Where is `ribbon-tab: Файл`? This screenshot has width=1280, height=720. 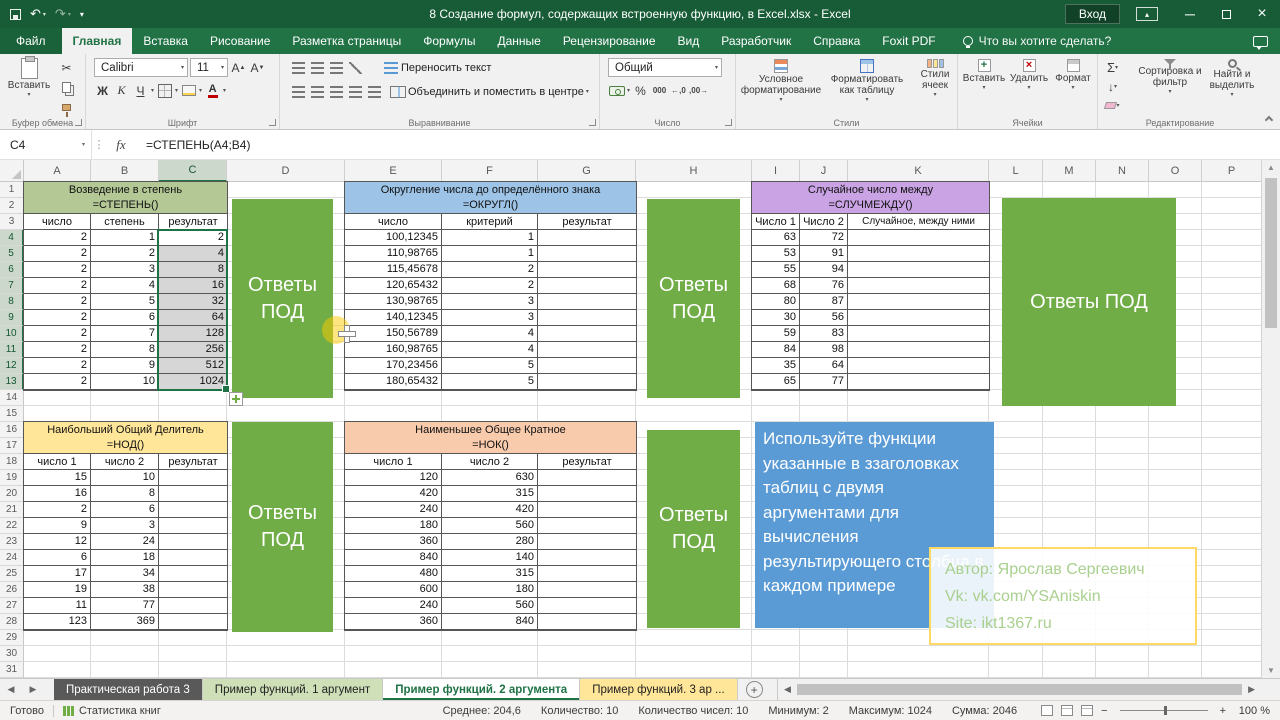 ribbon-tab: Файл is located at coordinates (31, 41).